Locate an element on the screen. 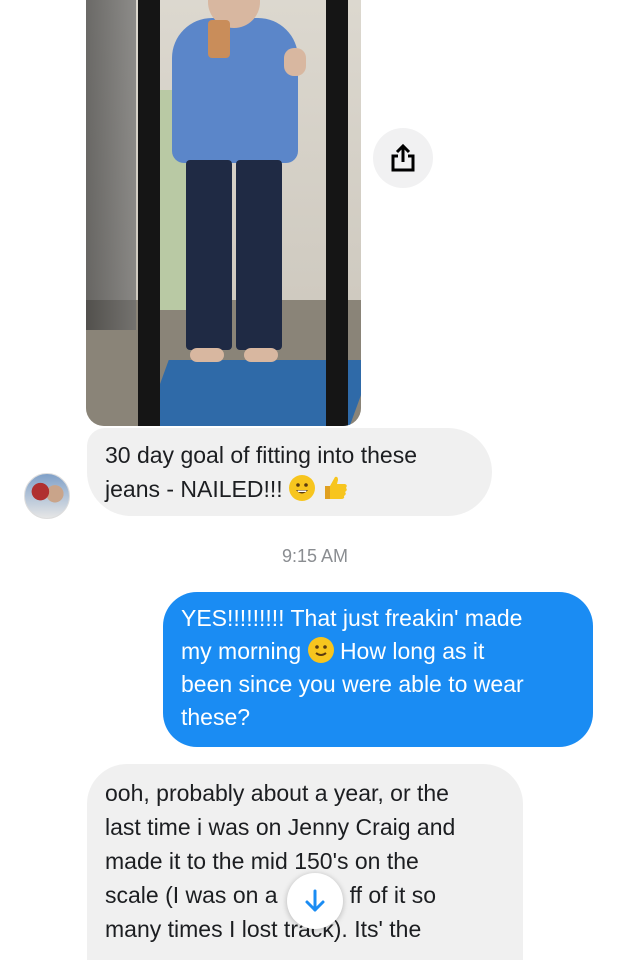 Image resolution: width=630 pixels, height=960 pixels. share-icon is located at coordinates (403, 157).